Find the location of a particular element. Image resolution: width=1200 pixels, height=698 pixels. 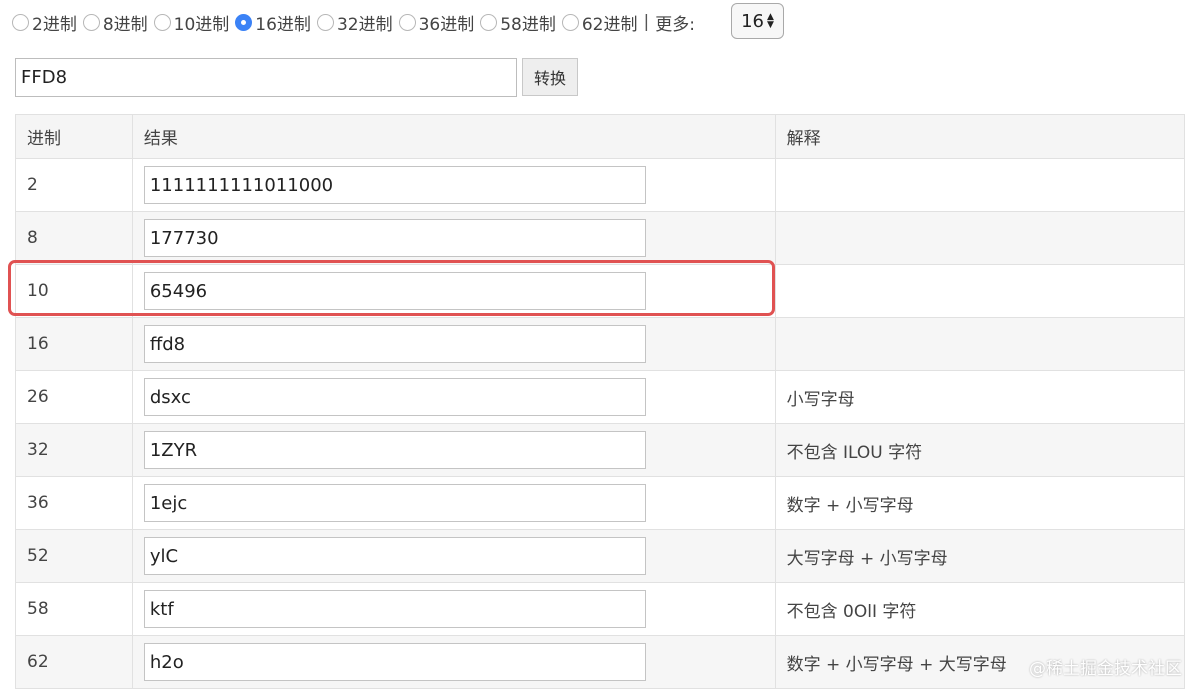

row-radix: 2 is located at coordinates (74, 185).